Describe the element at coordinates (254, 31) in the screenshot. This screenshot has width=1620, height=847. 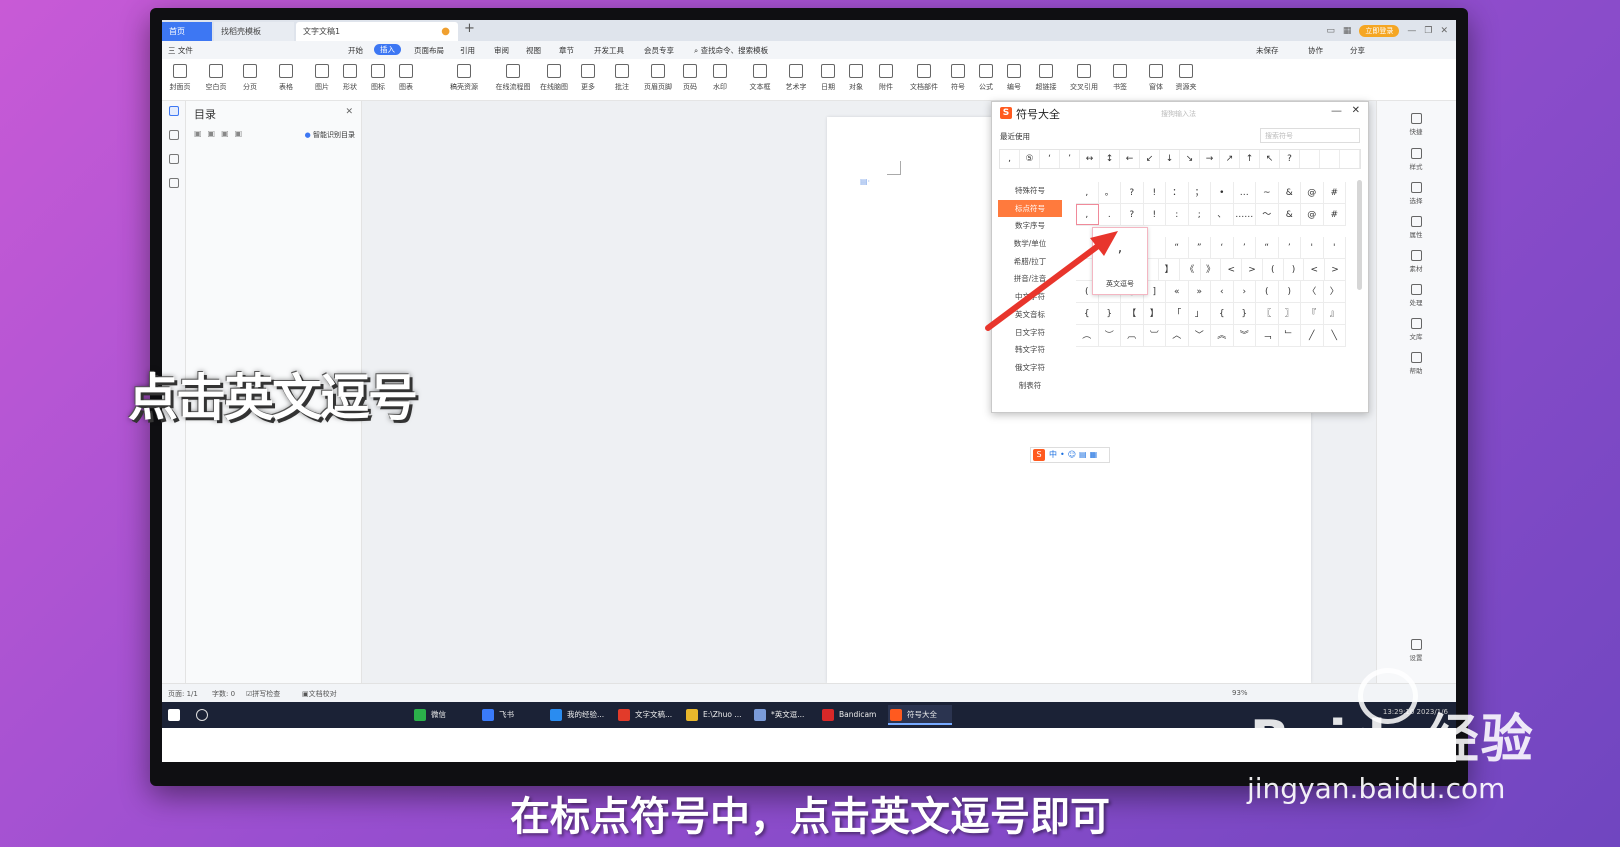
I see `tab-templates: 找稻壳模板` at that location.